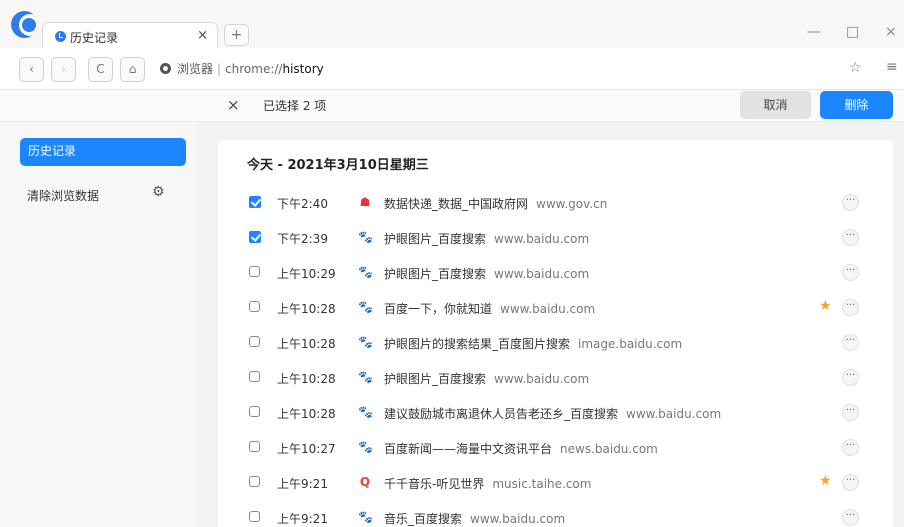  I want to click on page-title-link: 百度新闻——海量中文资讯平台 news.baidu.com, so click(521, 448).